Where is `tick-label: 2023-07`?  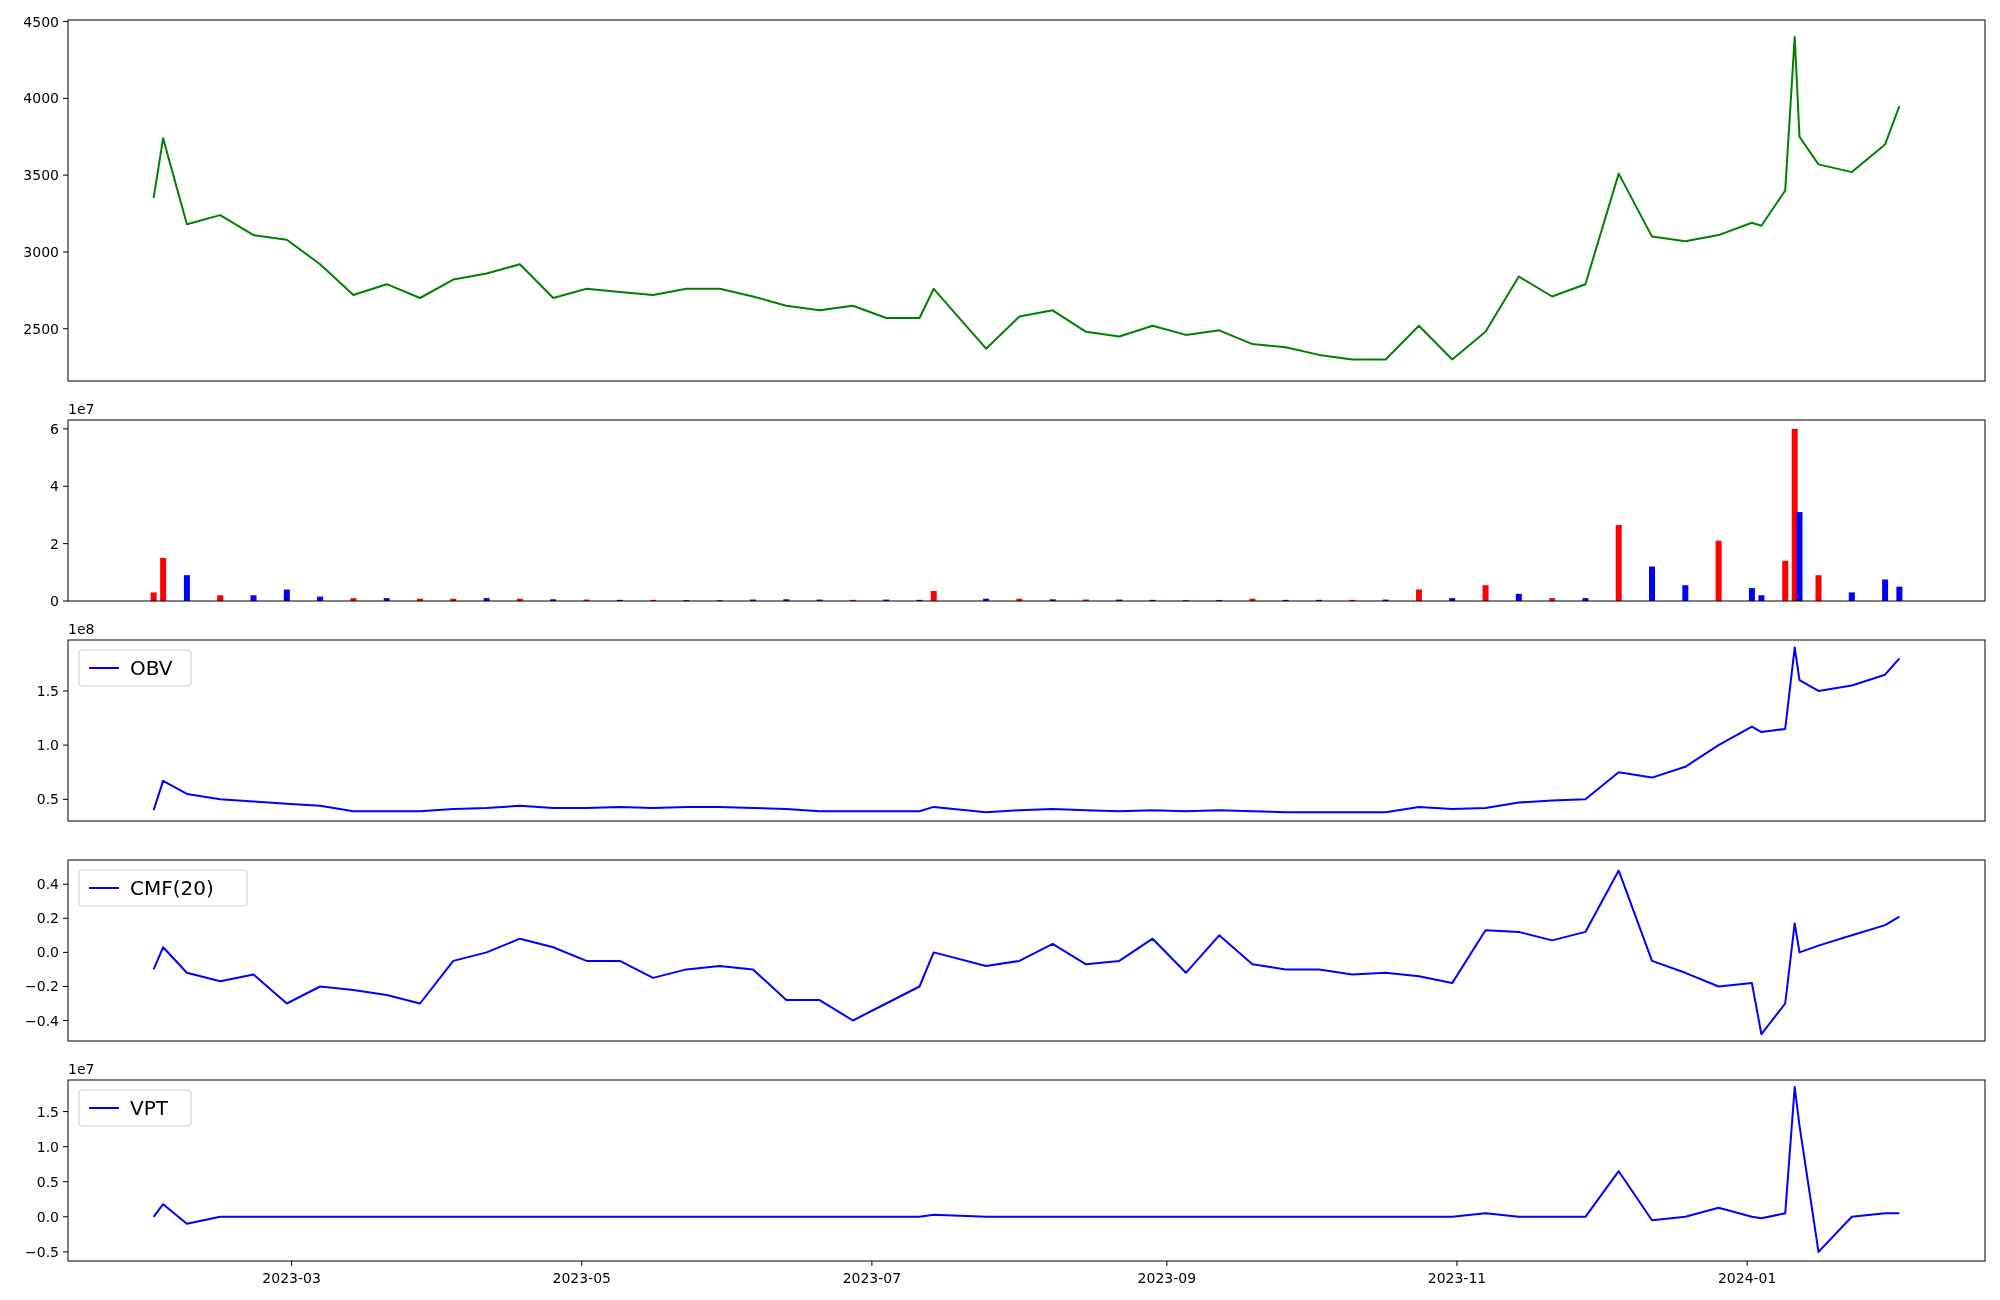
tick-label: 2023-07 is located at coordinates (872, 1278).